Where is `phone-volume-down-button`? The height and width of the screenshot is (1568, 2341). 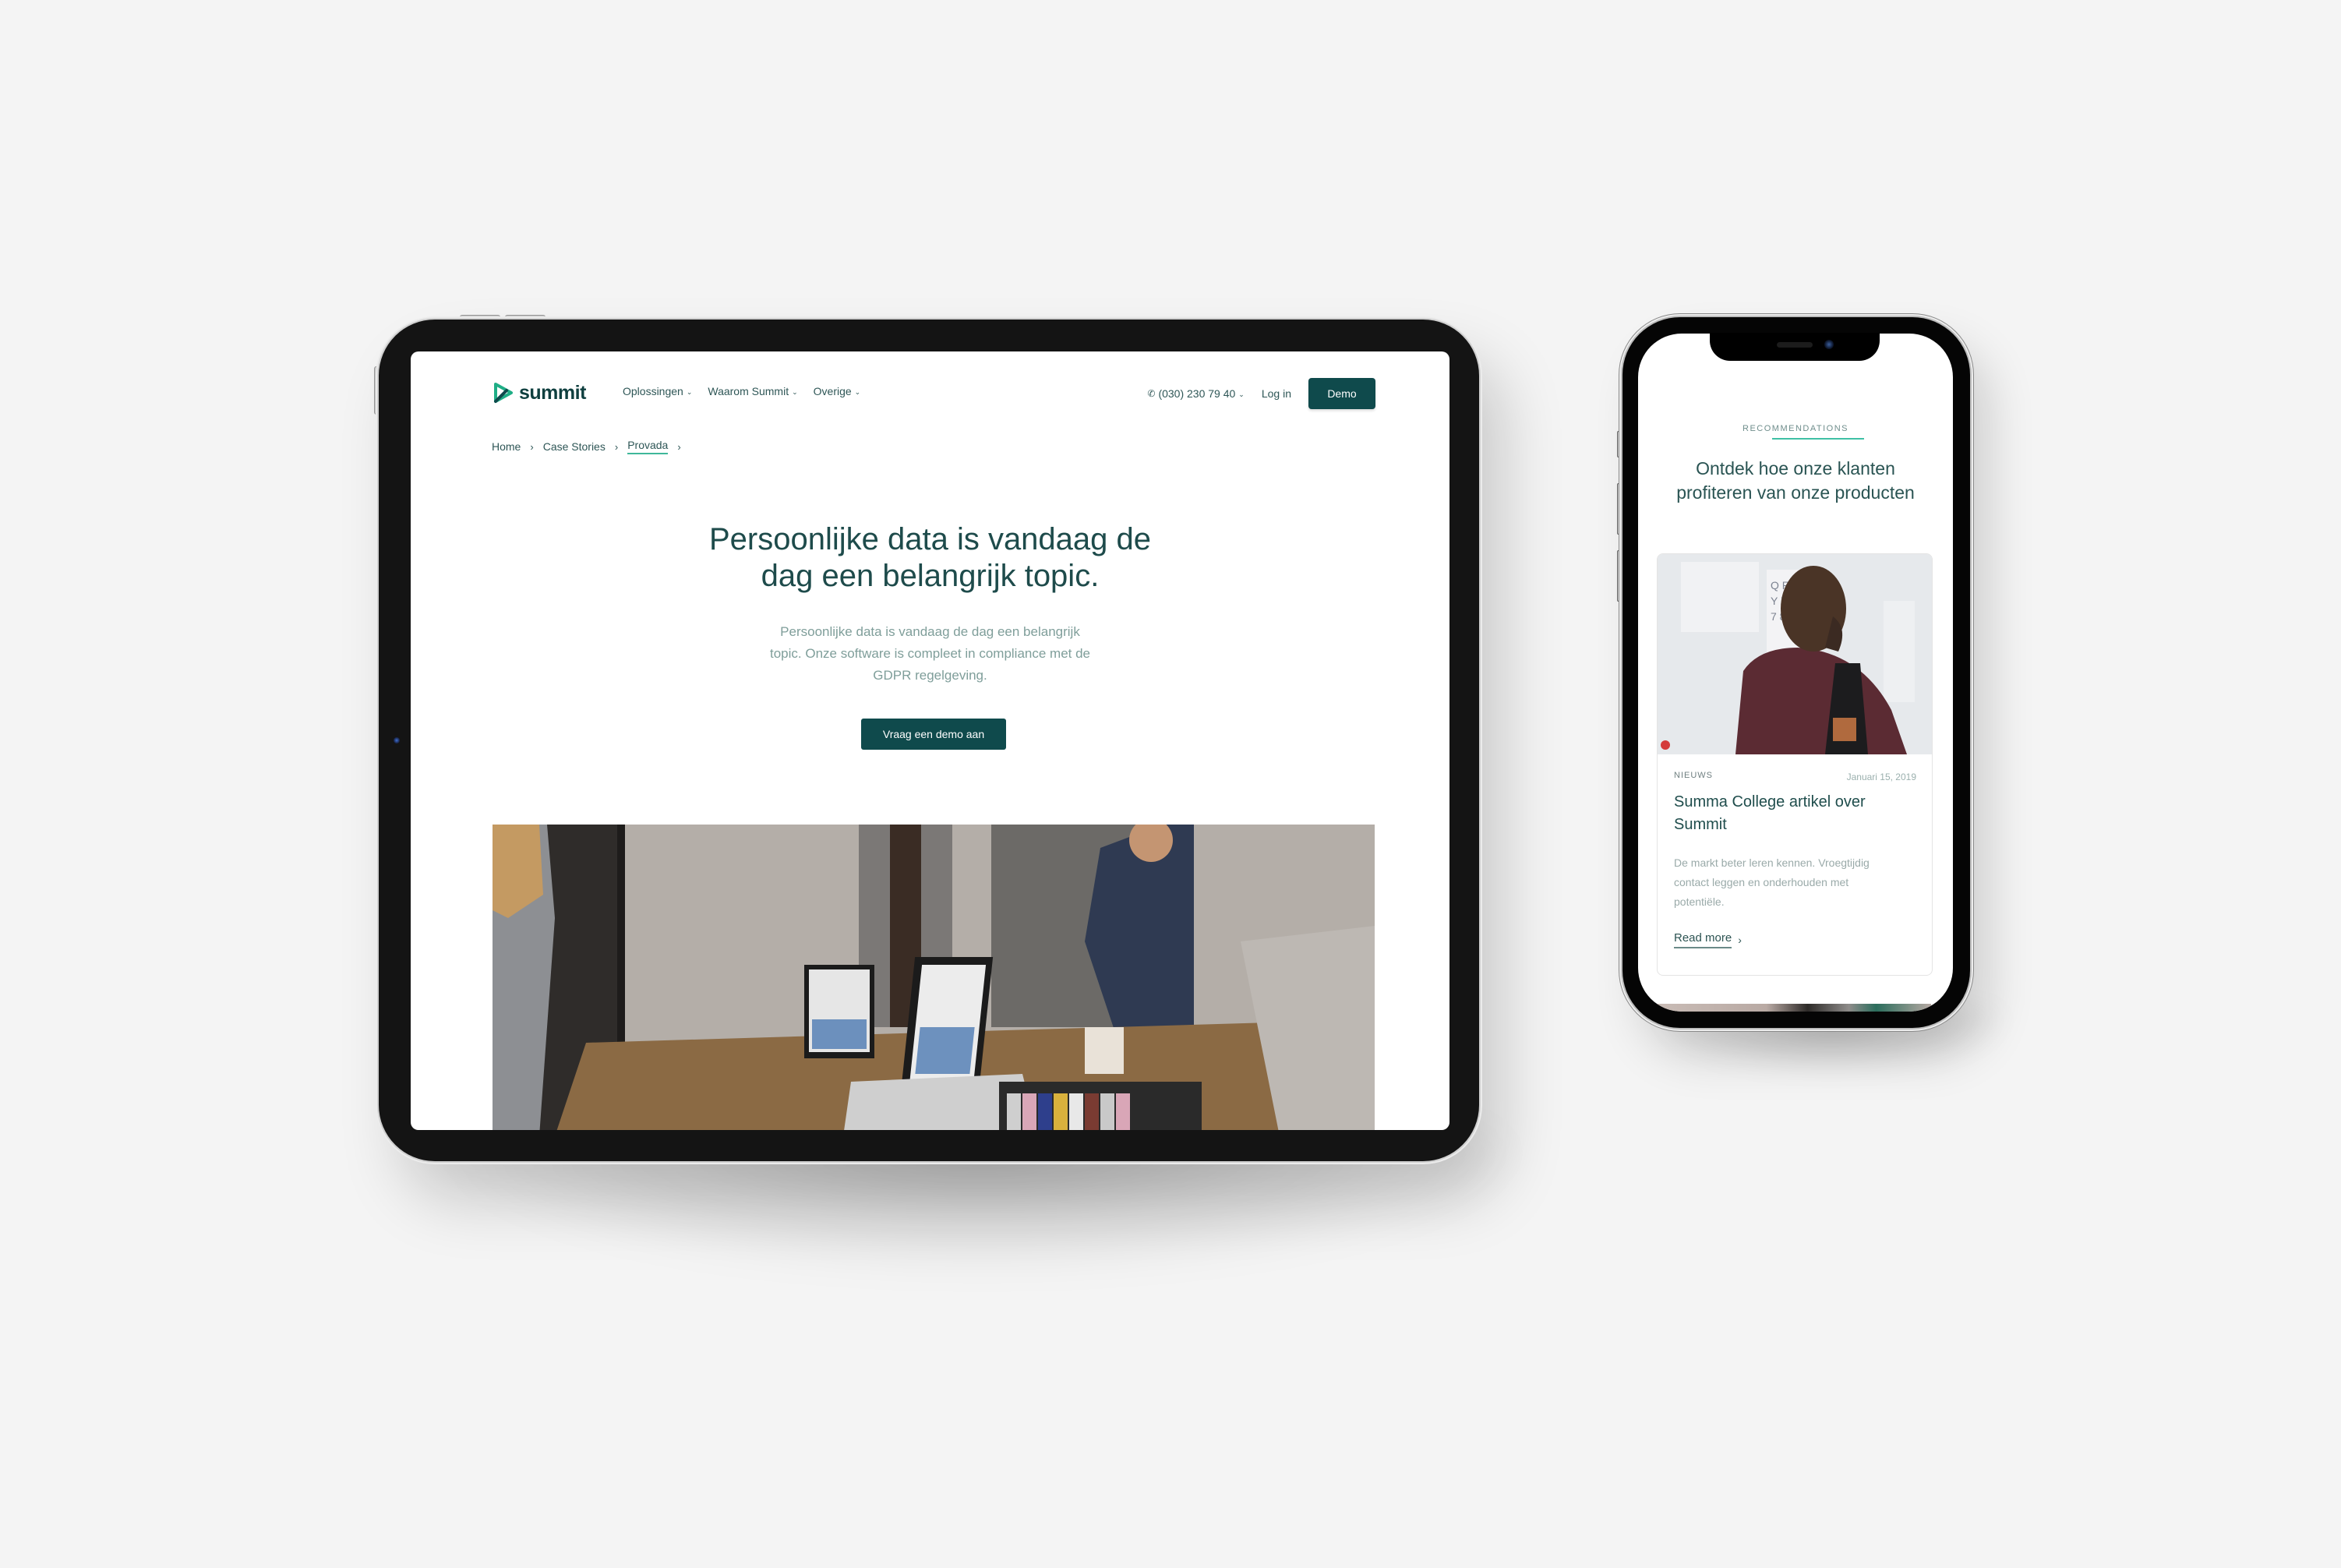
phone-volume-down-button is located at coordinates (1620, 576).